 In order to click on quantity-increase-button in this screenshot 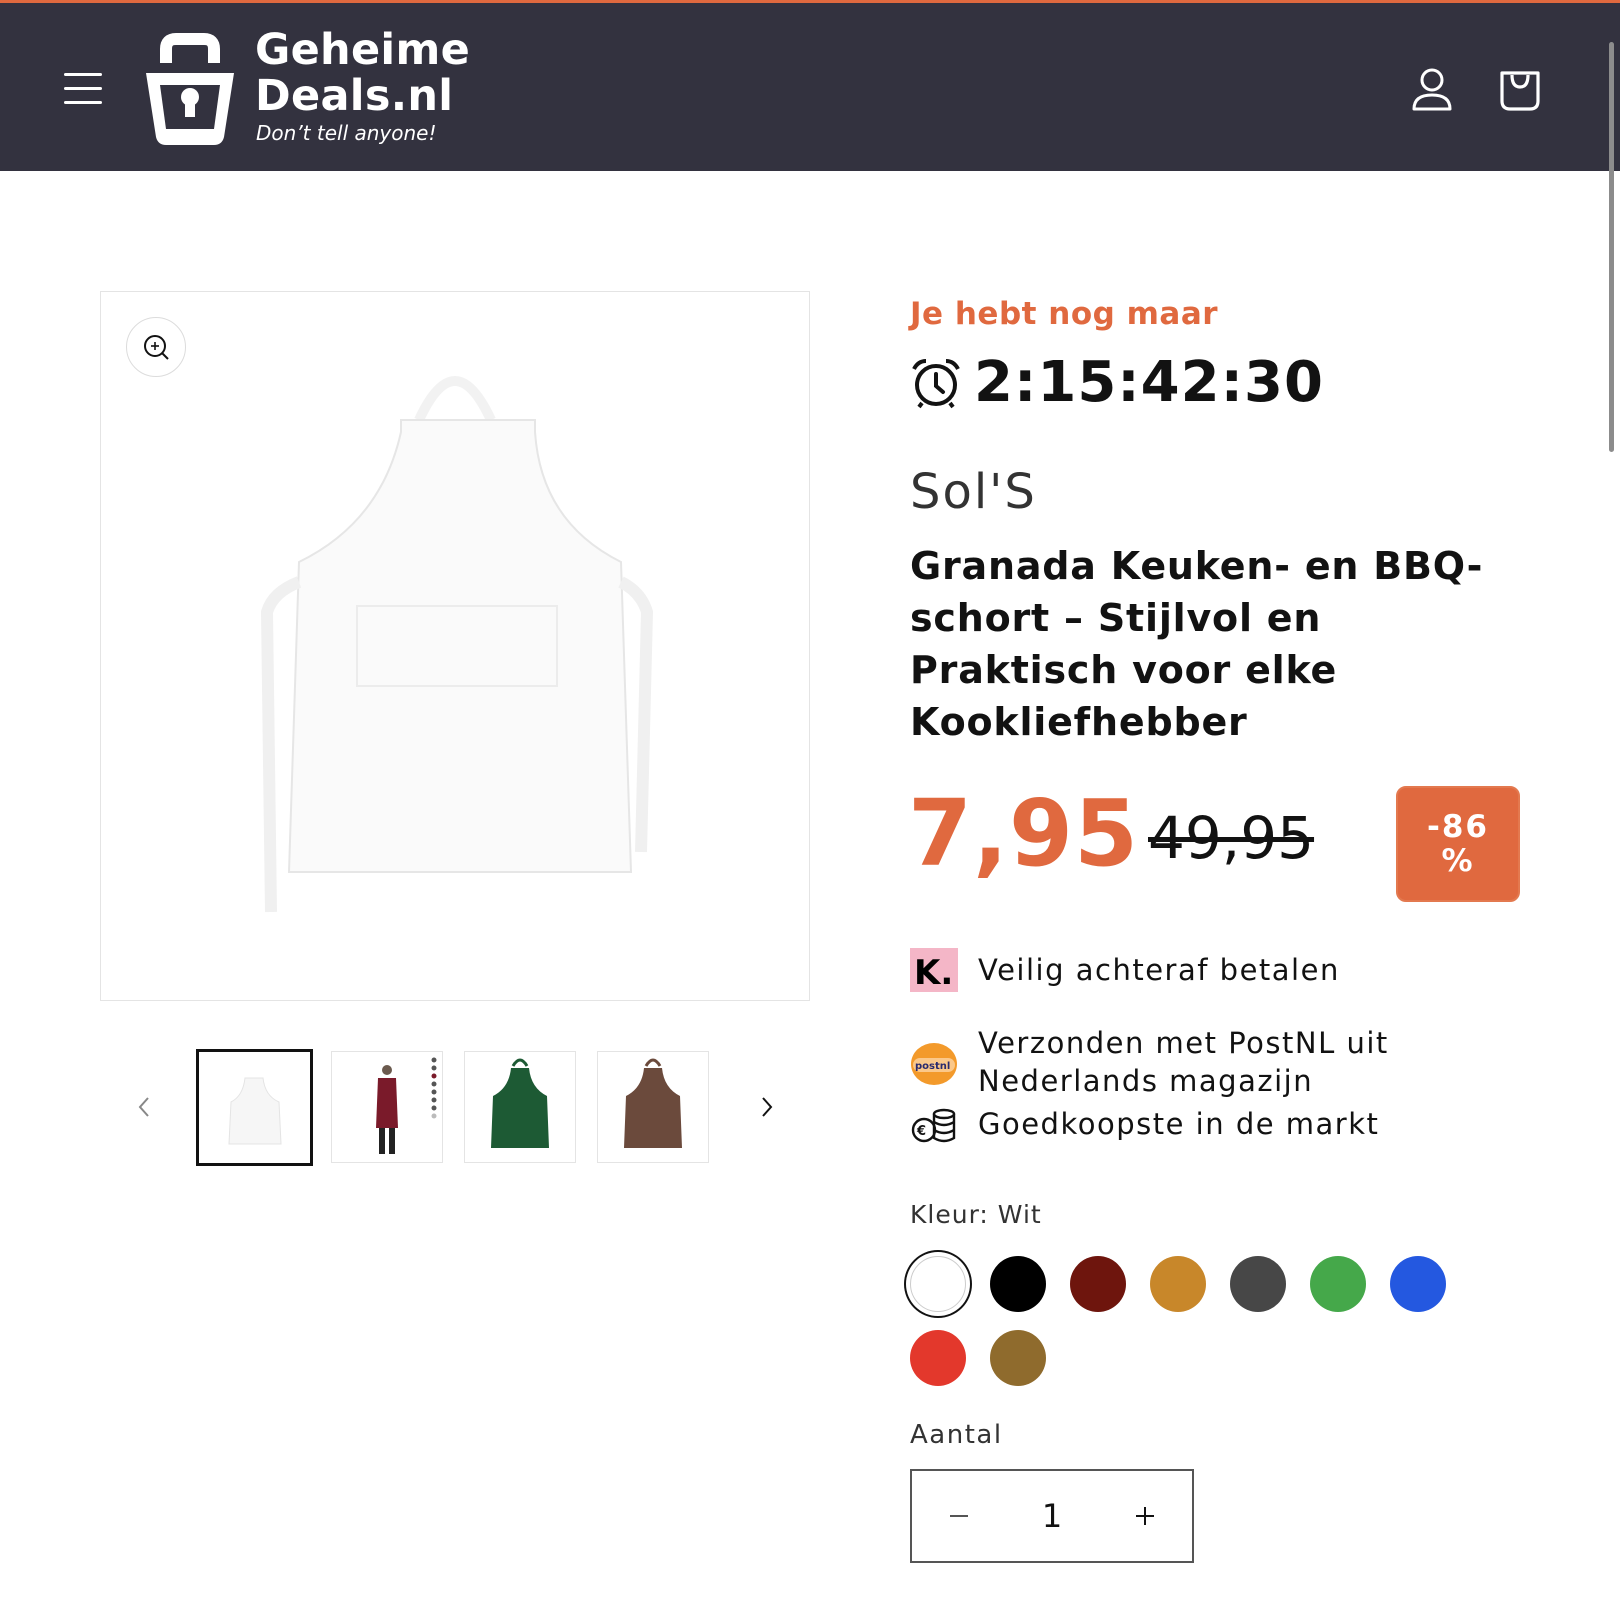, I will do `click(1145, 1516)`.